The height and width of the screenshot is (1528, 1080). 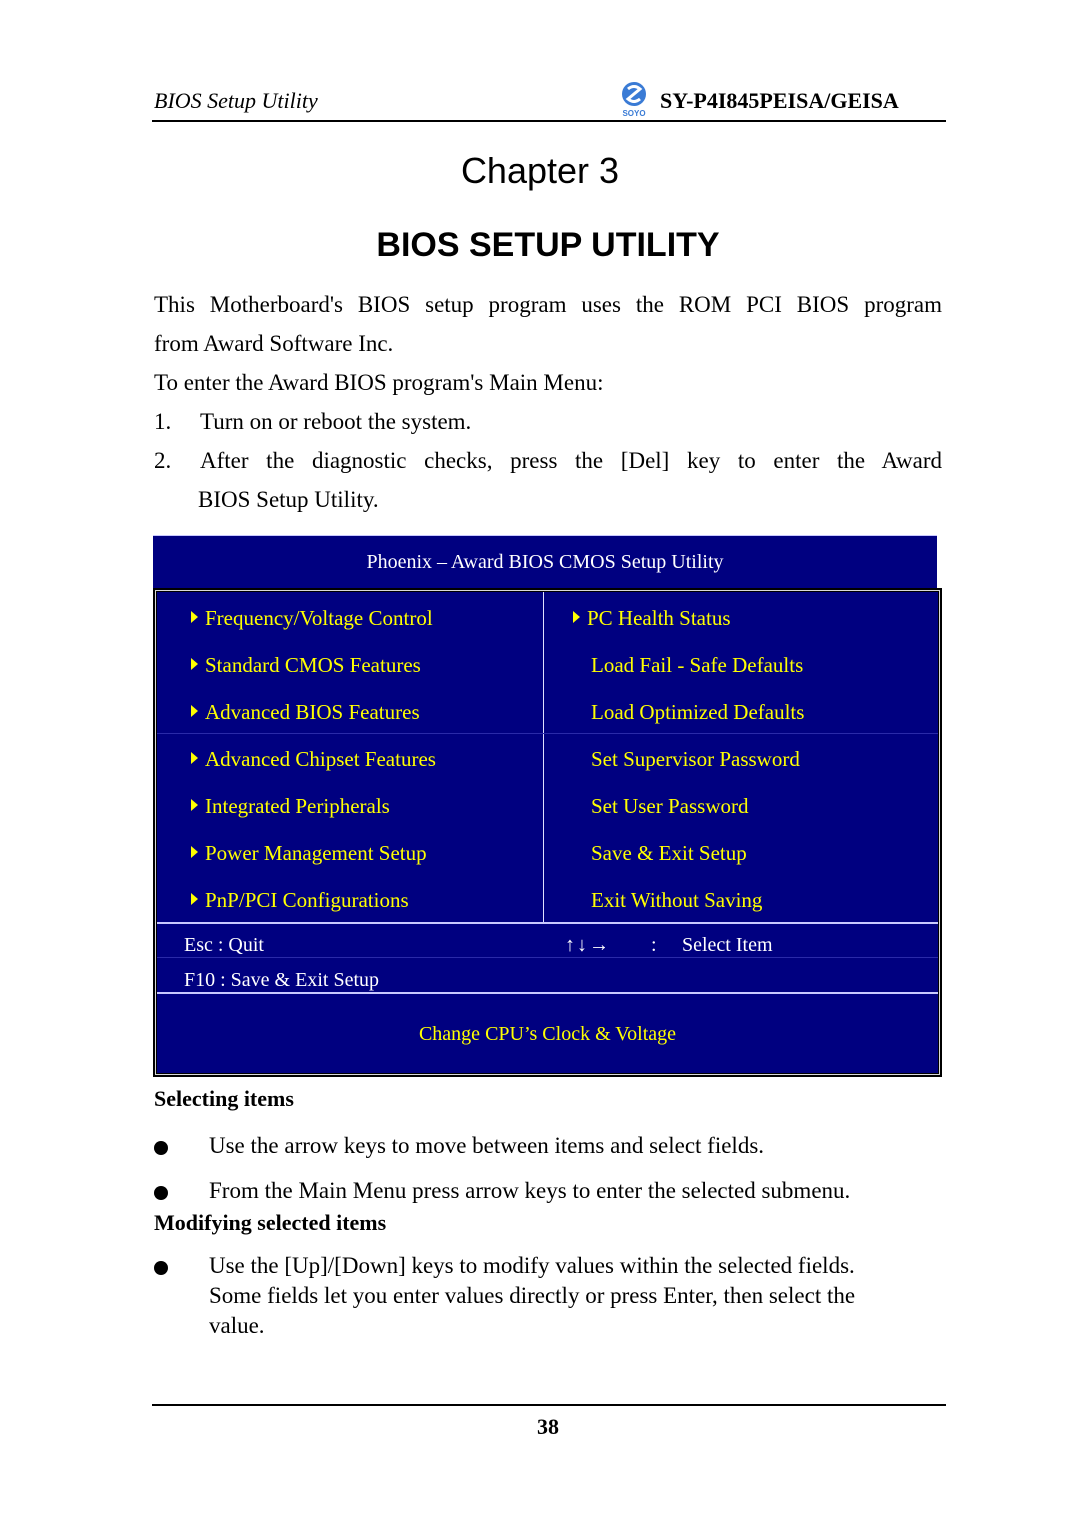 What do you see at coordinates (163, 421) in the screenshot?
I see `step-number: 1.` at bounding box center [163, 421].